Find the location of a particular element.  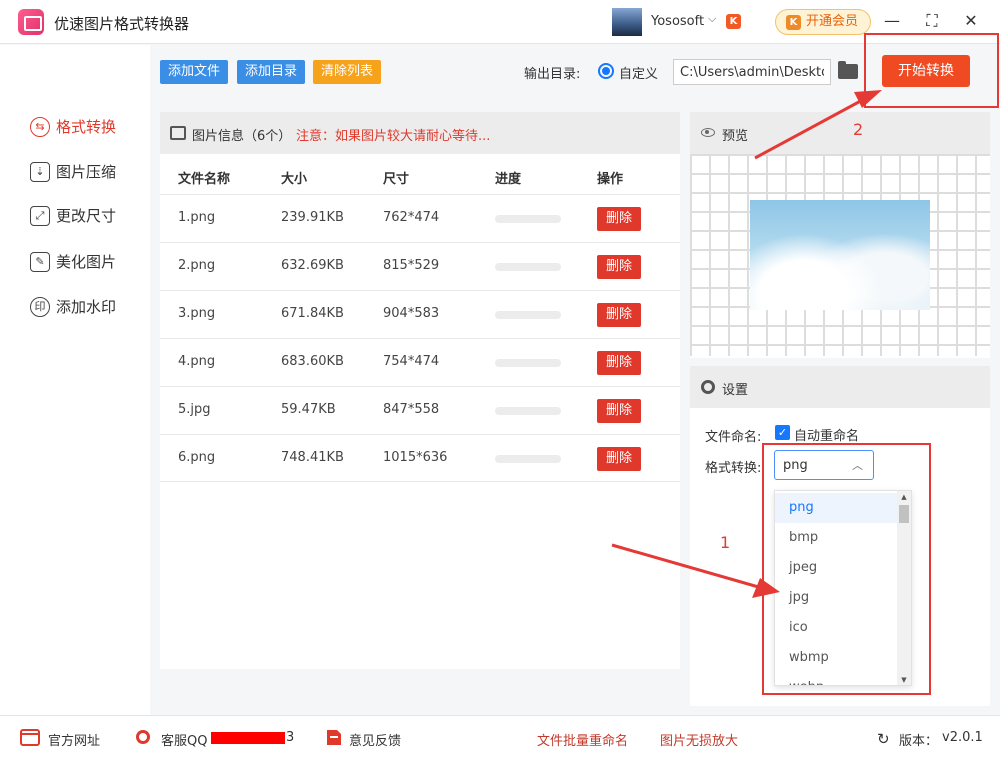

arrow-head-step1 is located at coordinates (766, 588).